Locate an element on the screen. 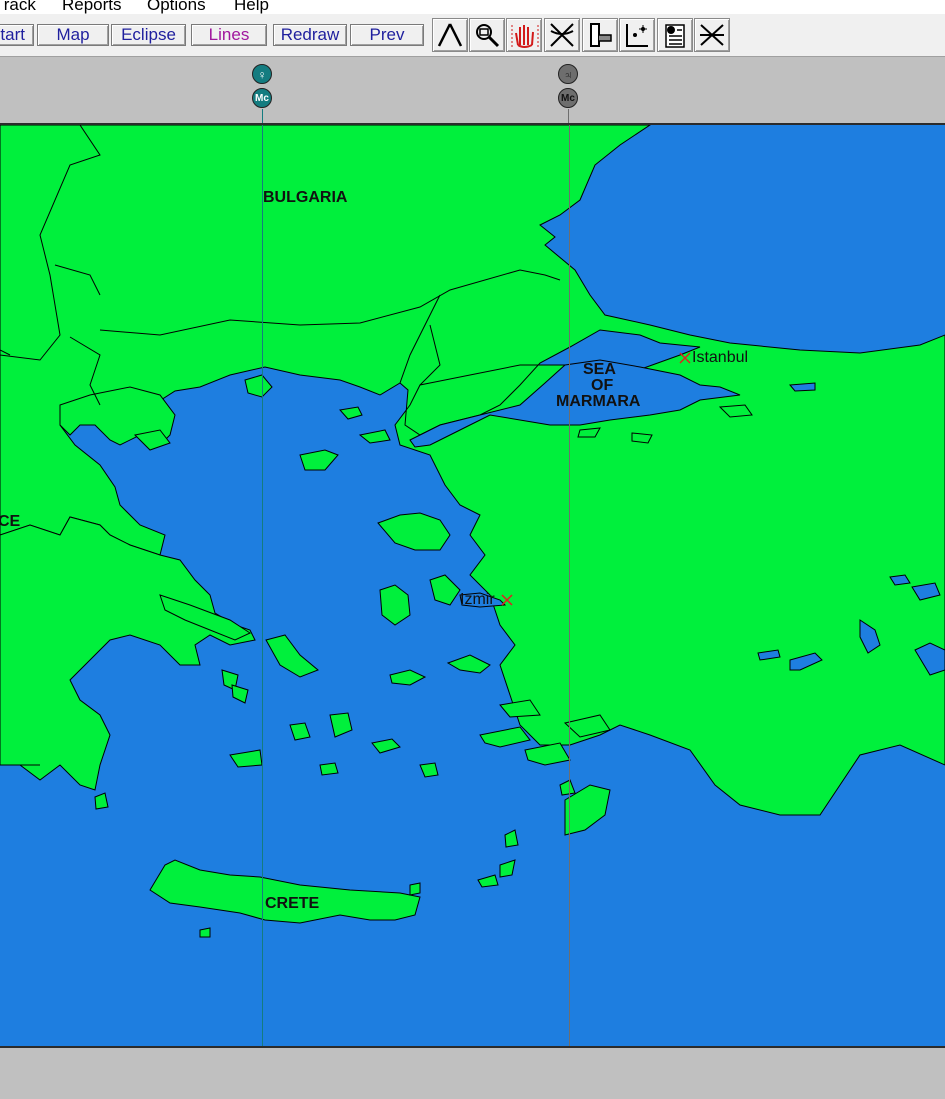 Image resolution: width=945 pixels, height=1099 pixels. redraw-button: Redraw is located at coordinates (310, 35).